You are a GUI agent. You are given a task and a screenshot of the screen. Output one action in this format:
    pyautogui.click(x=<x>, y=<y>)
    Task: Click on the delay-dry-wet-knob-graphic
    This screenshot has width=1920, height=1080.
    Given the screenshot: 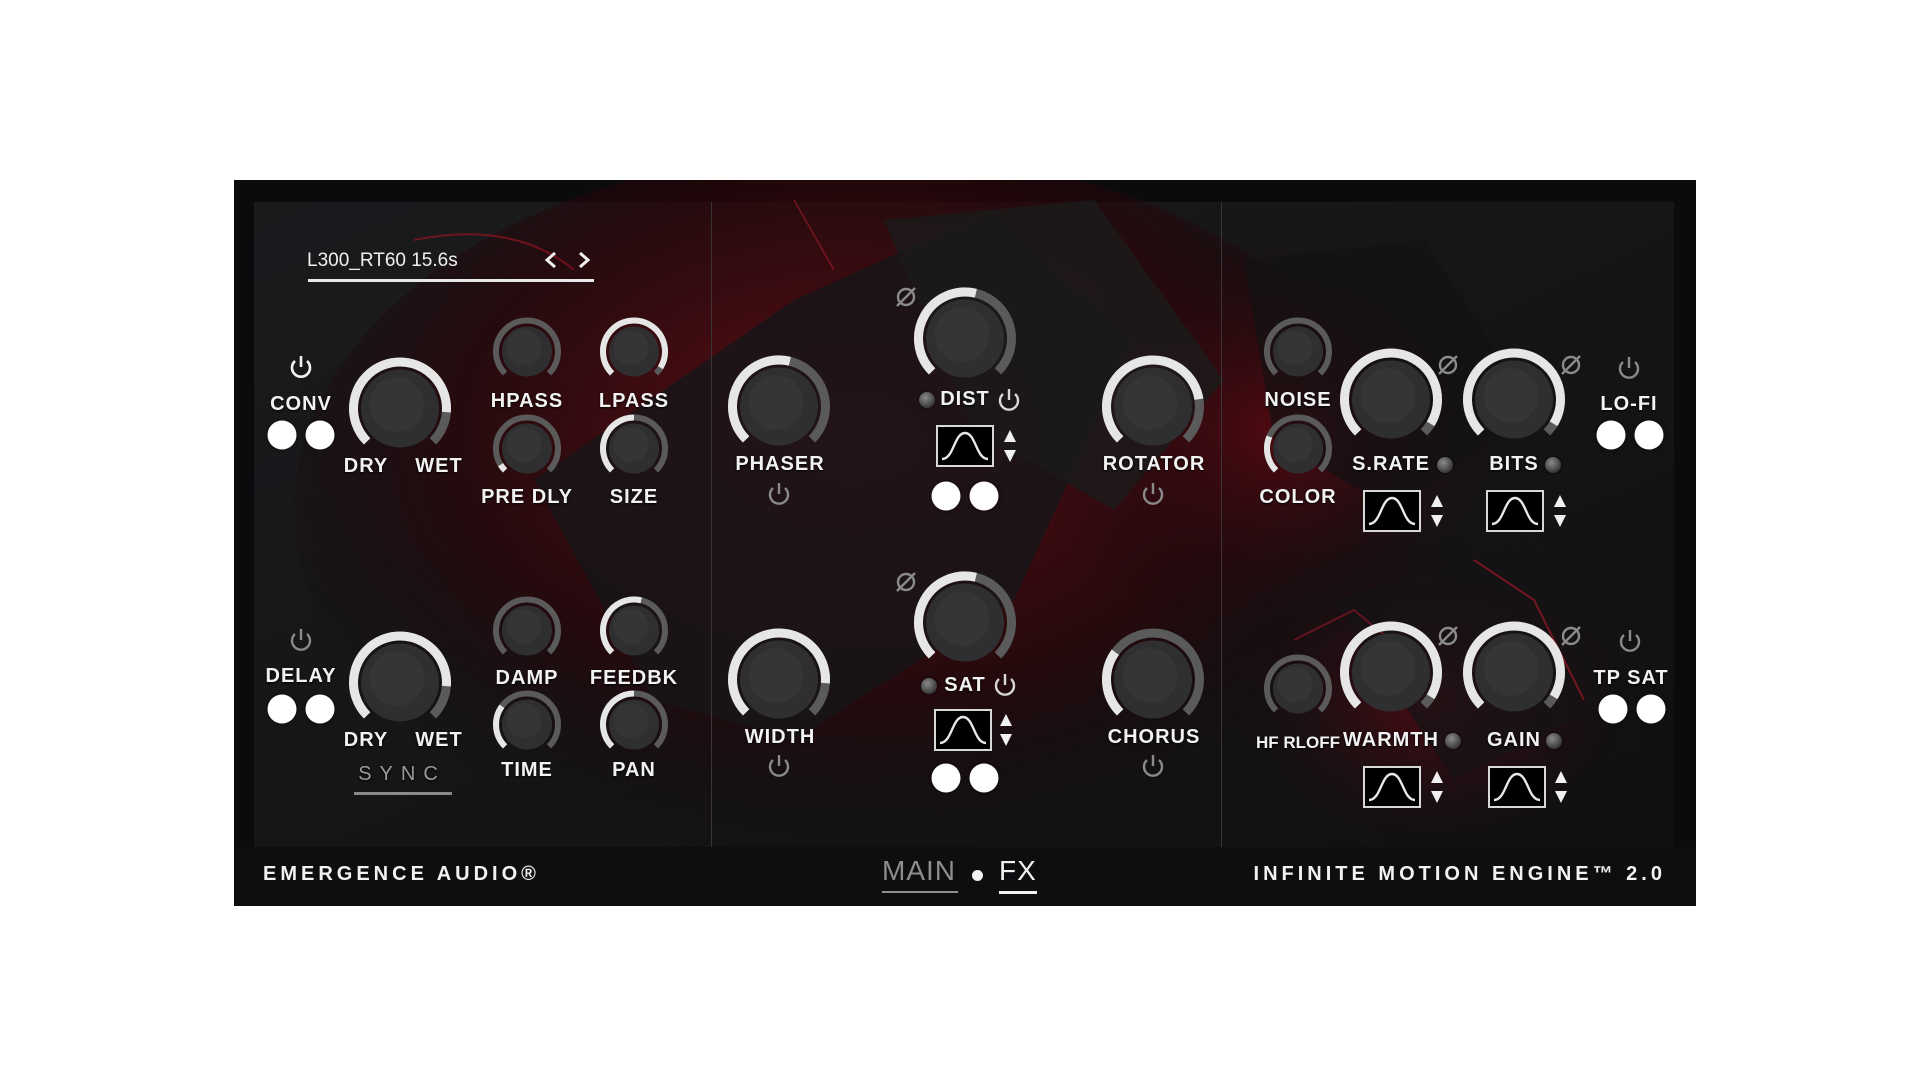 What is the action you would take?
    pyautogui.click(x=400, y=676)
    